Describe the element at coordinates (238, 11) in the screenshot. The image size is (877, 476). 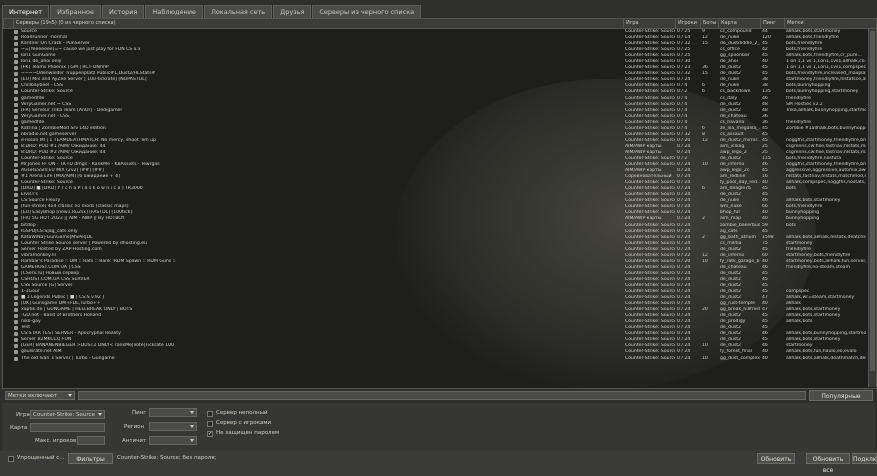
I see `tab-4: Локальная сеть` at that location.